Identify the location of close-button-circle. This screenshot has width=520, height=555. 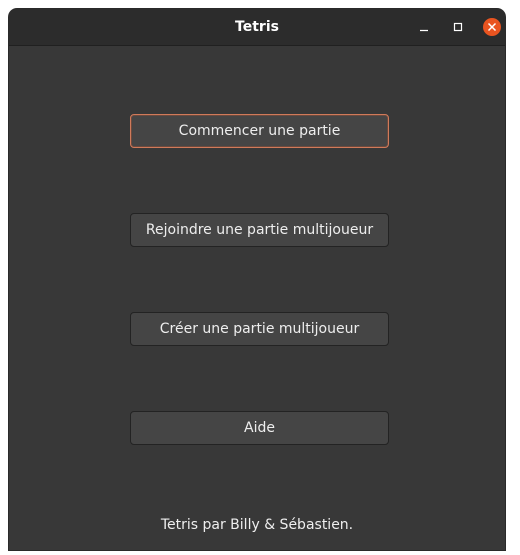
(492, 27).